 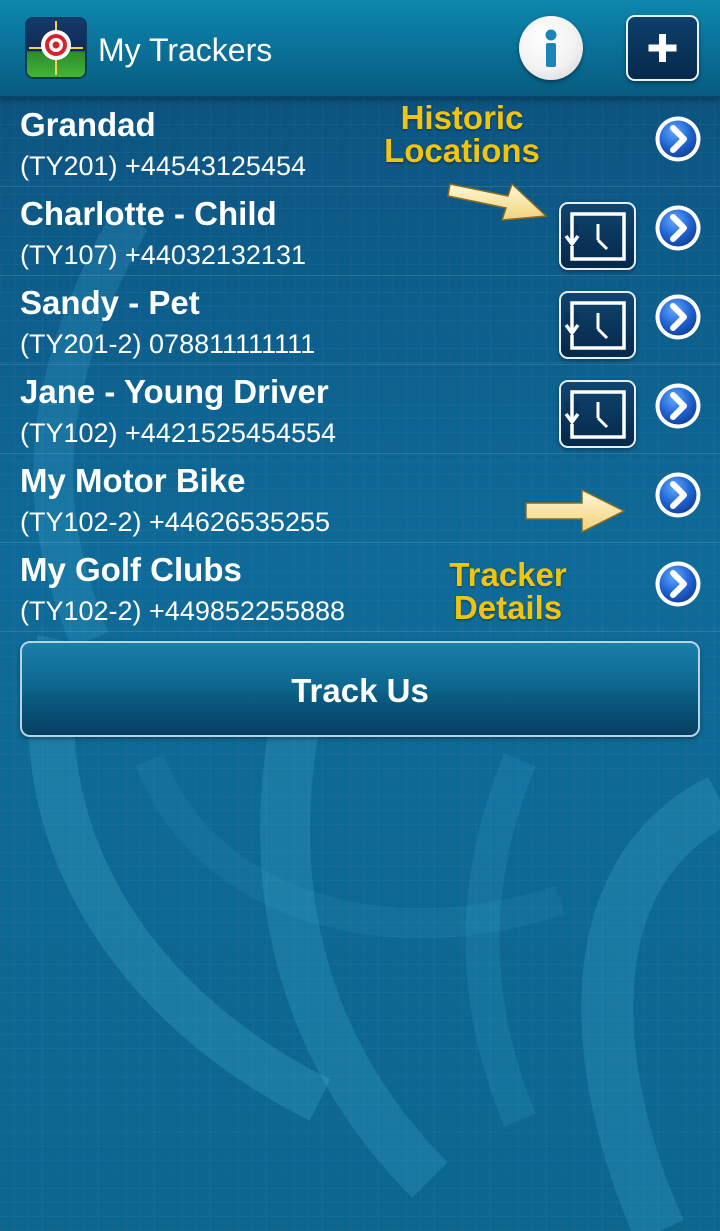 What do you see at coordinates (163, 166) in the screenshot?
I see `tracker-number: (TY201) +44543125454` at bounding box center [163, 166].